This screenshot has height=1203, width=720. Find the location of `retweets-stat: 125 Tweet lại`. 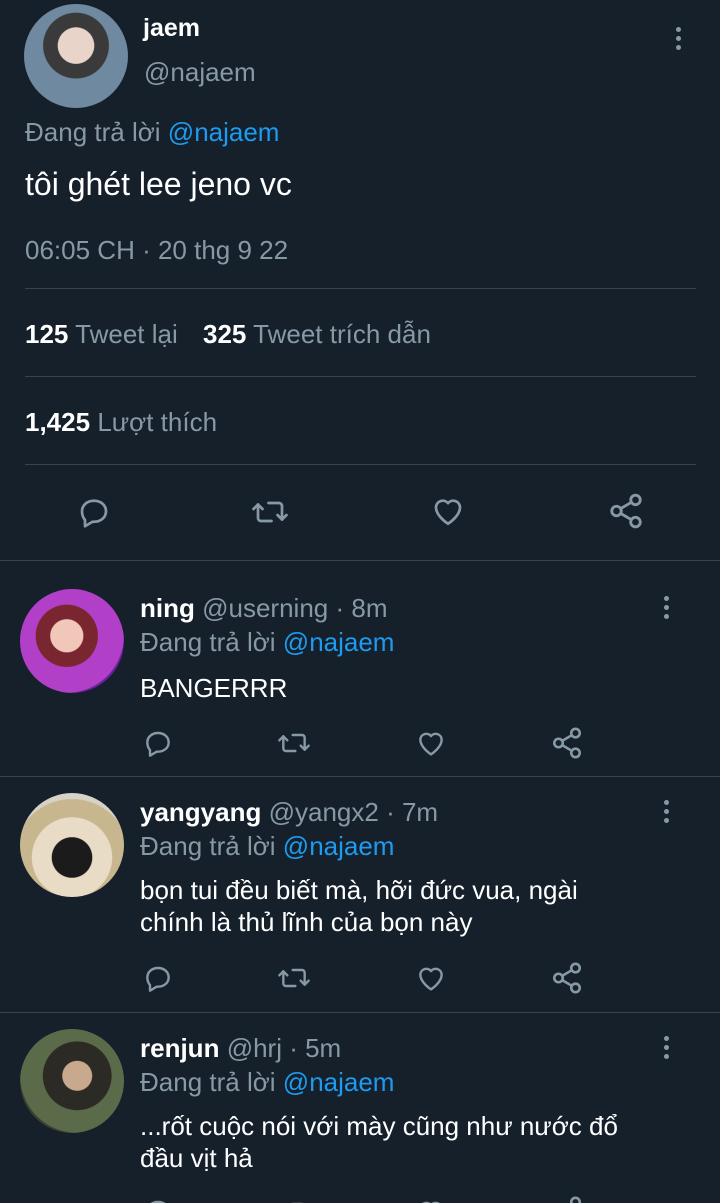

retweets-stat: 125 Tweet lại is located at coordinates (105, 334).